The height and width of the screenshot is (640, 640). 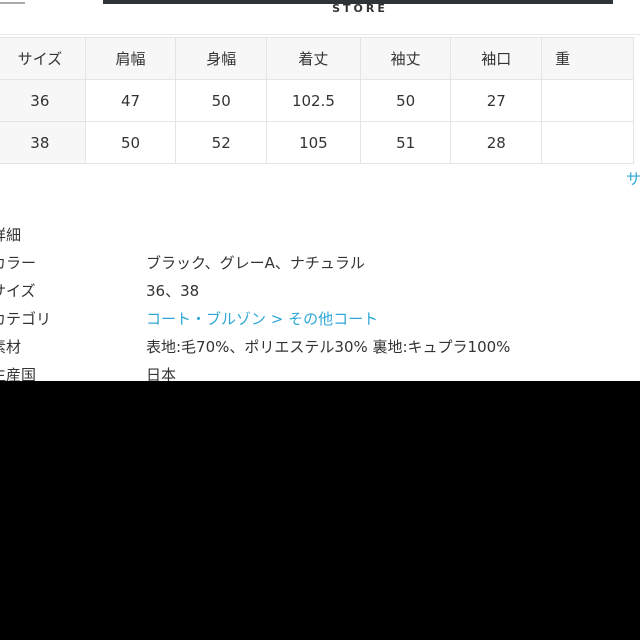 I want to click on table-cell: 28, so click(x=496, y=142).